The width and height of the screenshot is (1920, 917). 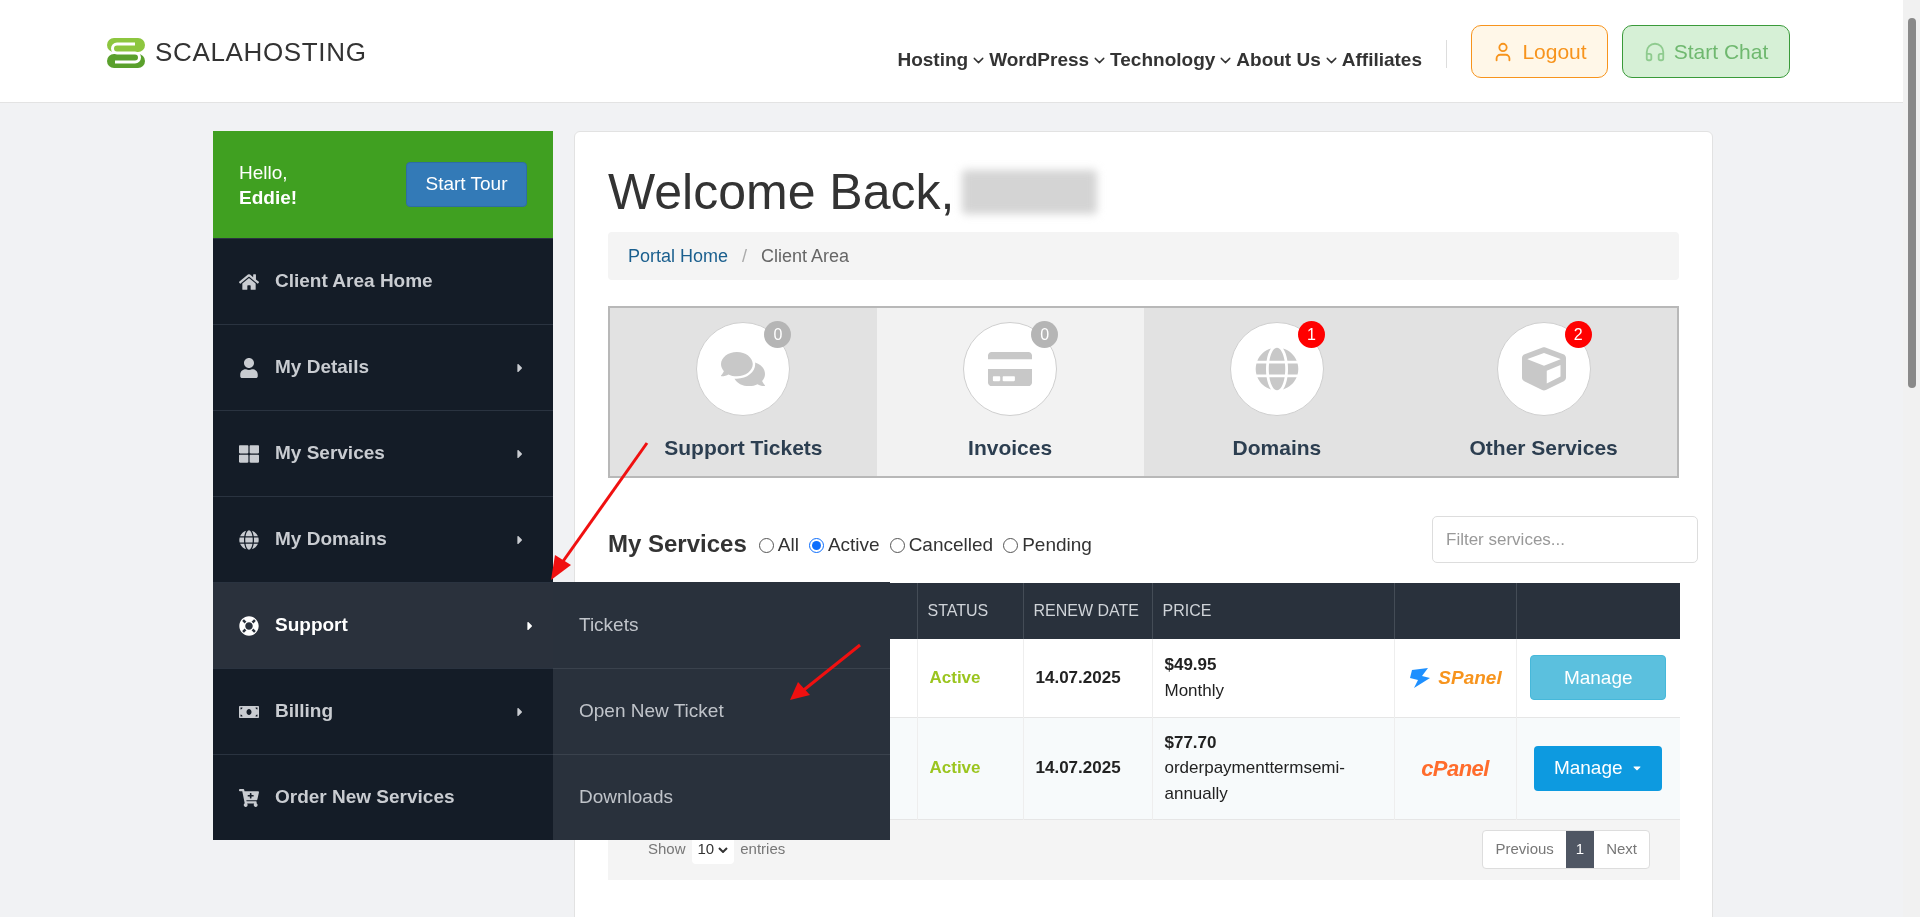 What do you see at coordinates (1277, 448) in the screenshot?
I see `tile-label: Domains` at bounding box center [1277, 448].